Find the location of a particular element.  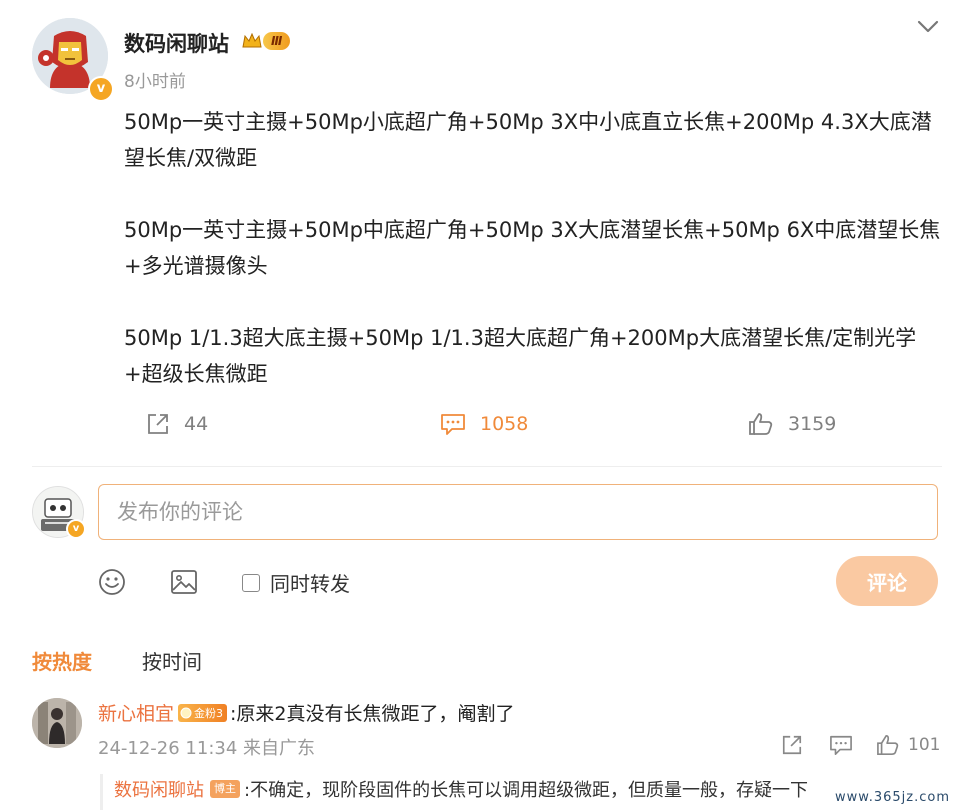

comment-text-line: 新心相宜 金粉3 :原来2真没有长焦微距了，阉割了 is located at coordinates (306, 712).